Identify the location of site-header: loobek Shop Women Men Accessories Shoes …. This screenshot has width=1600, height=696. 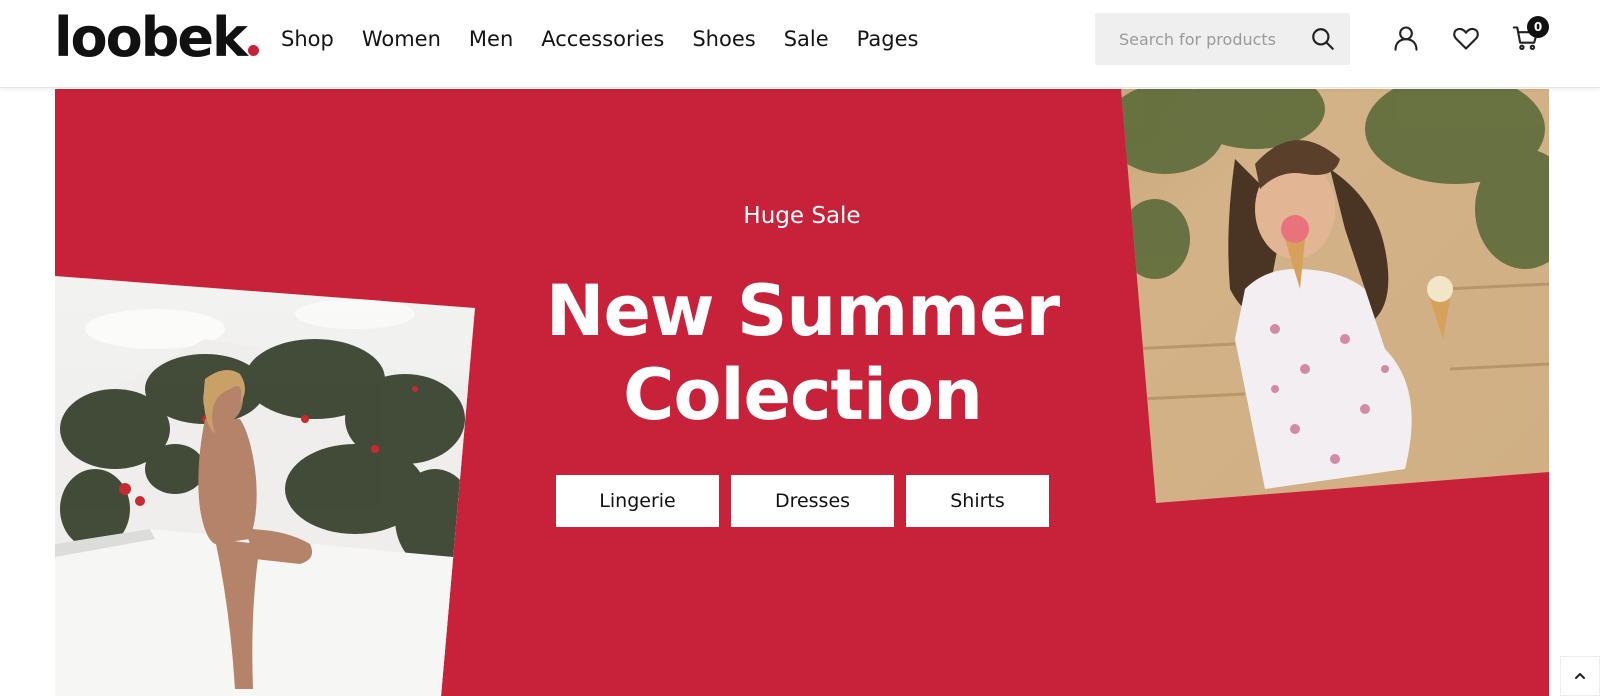
(800, 44).